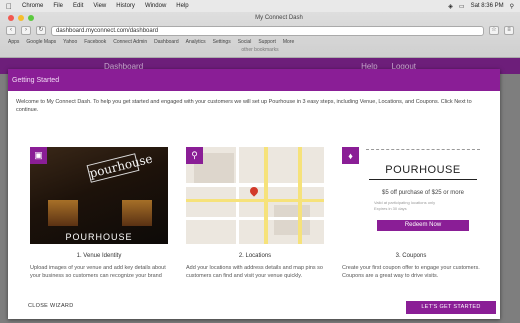 The width and height of the screenshot is (520, 323). What do you see at coordinates (32, 6) in the screenshot?
I see `menu-chrome: Chrome` at bounding box center [32, 6].